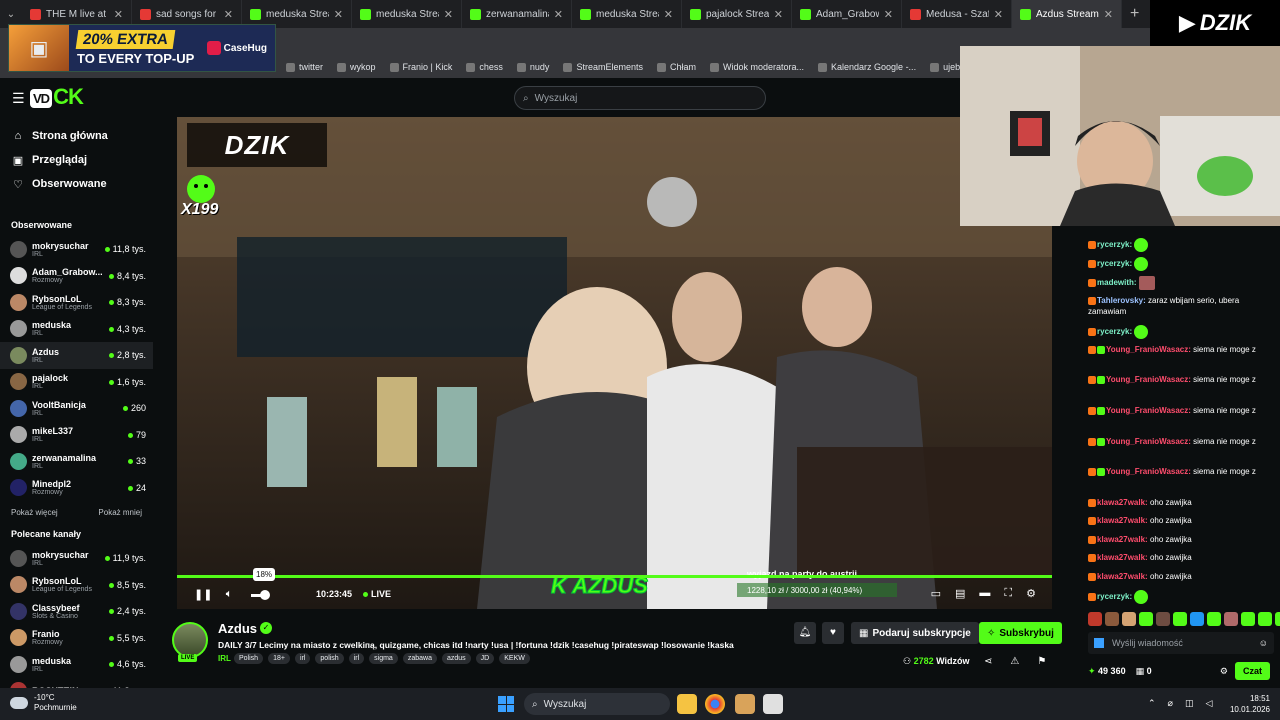  I want to click on sidebar-channel: meduska IRL 4,6 tys., so click(76, 664).